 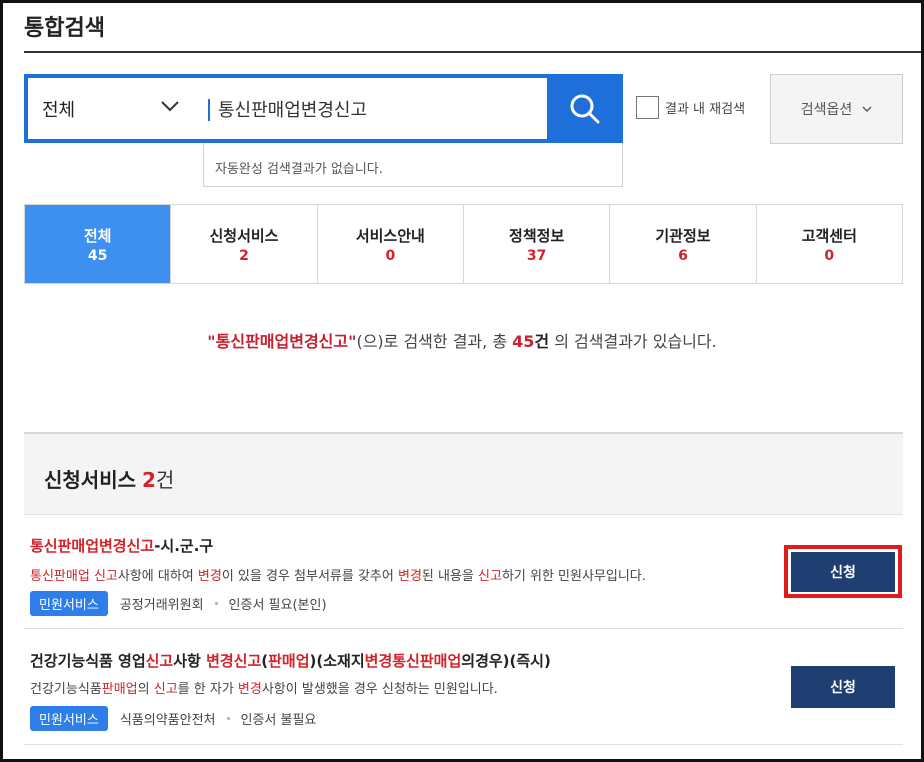 What do you see at coordinates (705, 109) in the screenshot?
I see `research-label: 결과 내 재검색` at bounding box center [705, 109].